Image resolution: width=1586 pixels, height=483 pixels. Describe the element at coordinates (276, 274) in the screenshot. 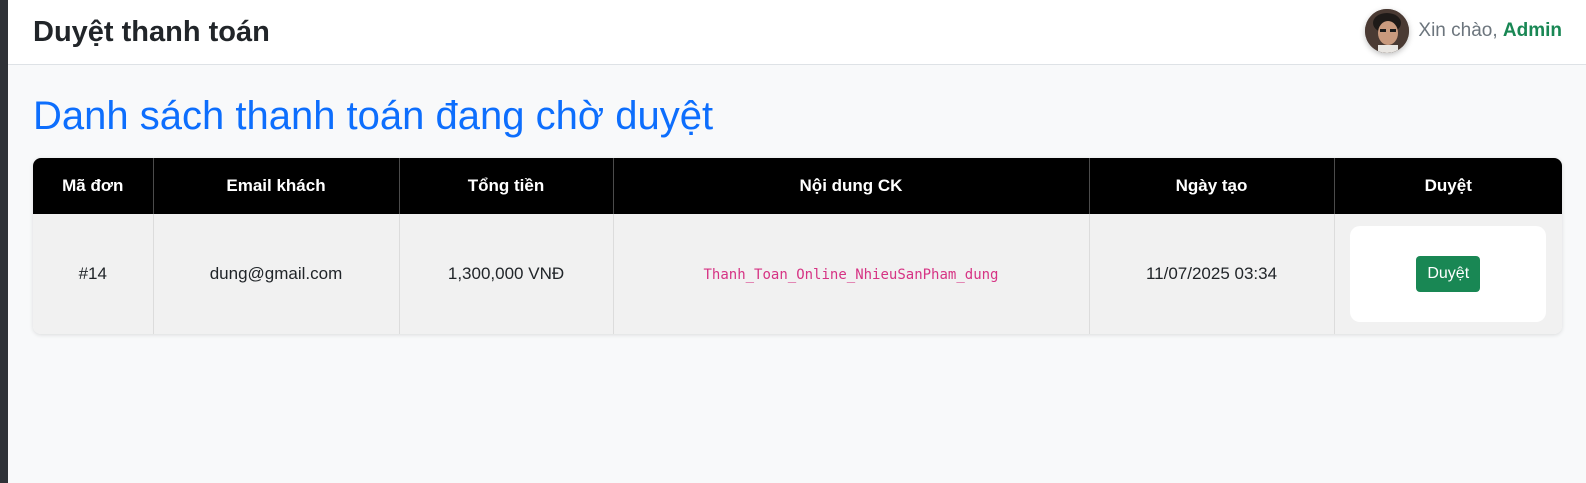

I see `cell-email: dung@gmail.com` at that location.